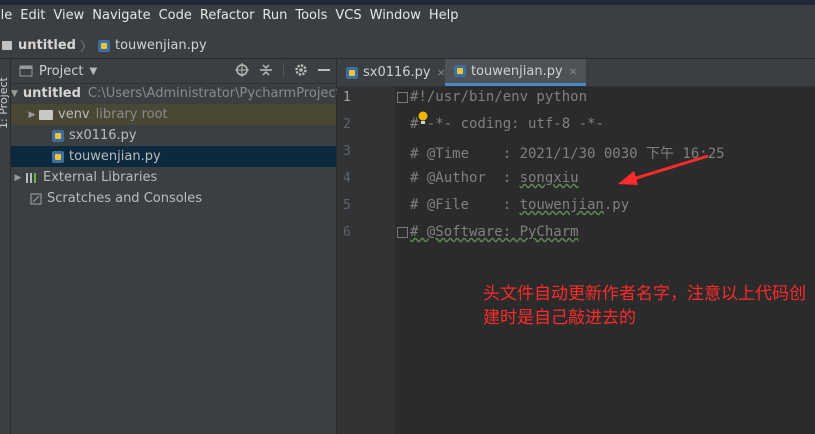 The height and width of the screenshot is (434, 815). I want to click on project-view-icon, so click(26, 71).